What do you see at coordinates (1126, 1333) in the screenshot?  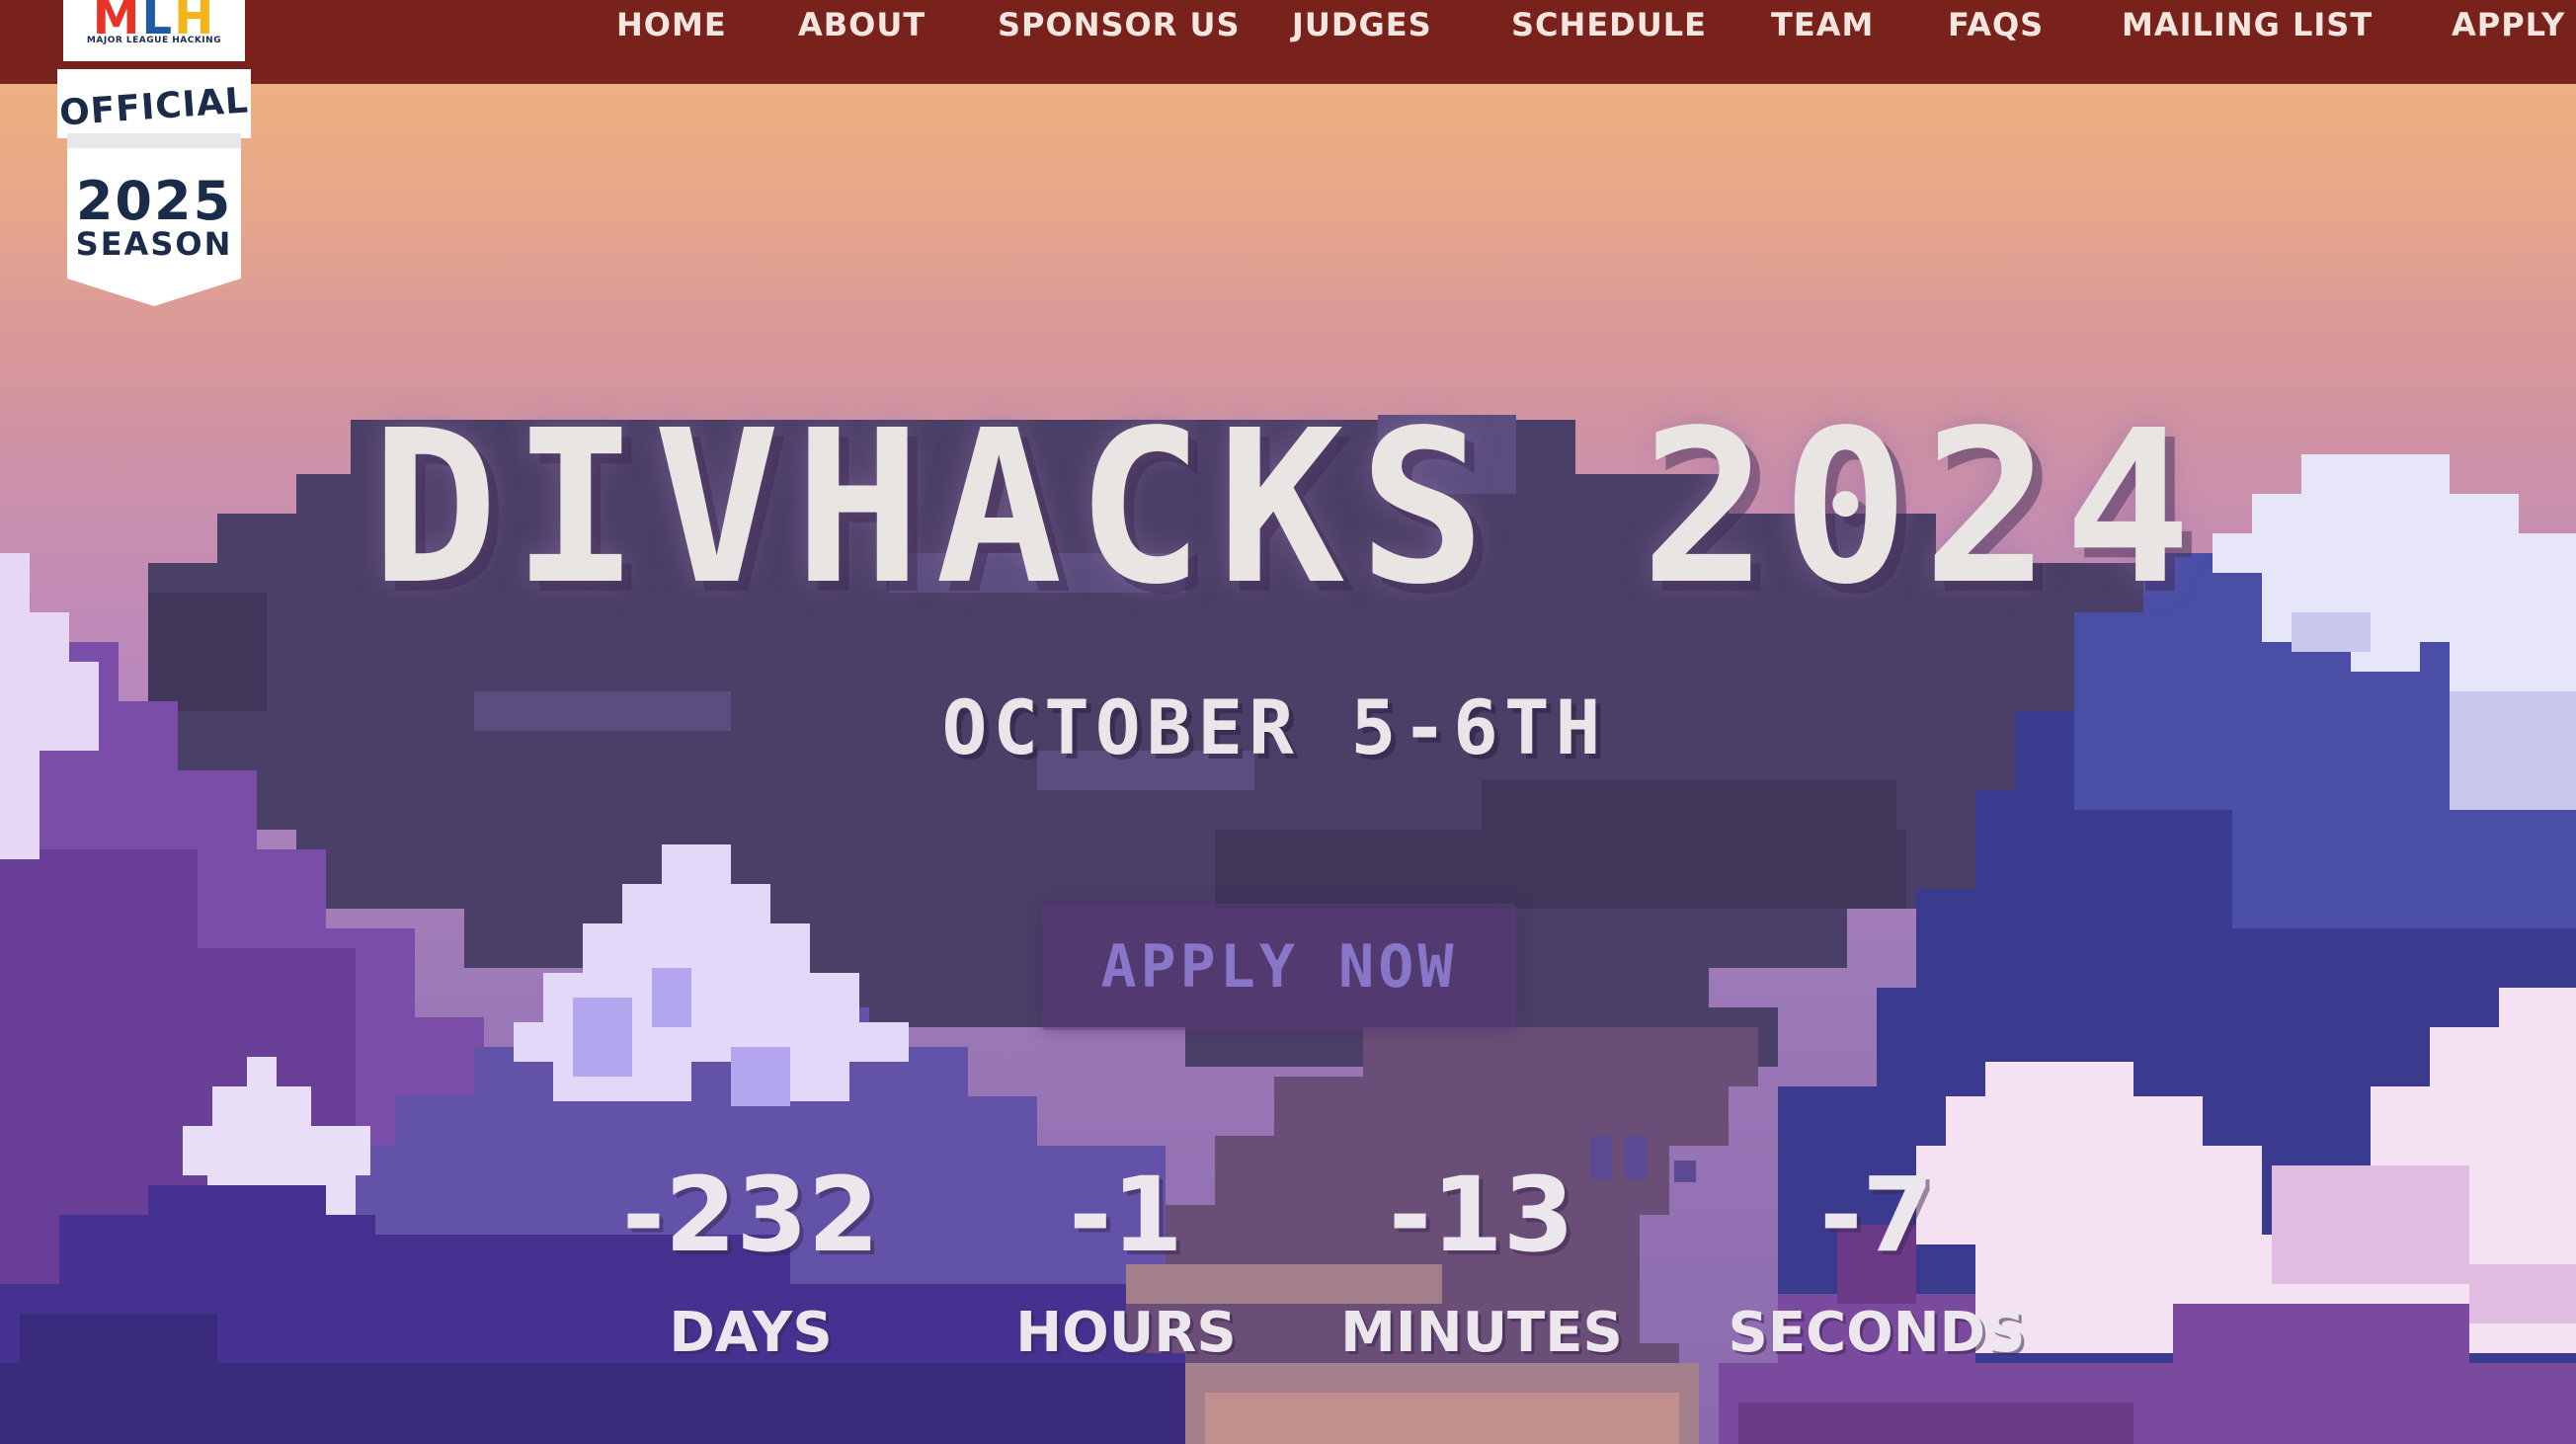 I see `countdown-hours-label: HOURS` at bounding box center [1126, 1333].